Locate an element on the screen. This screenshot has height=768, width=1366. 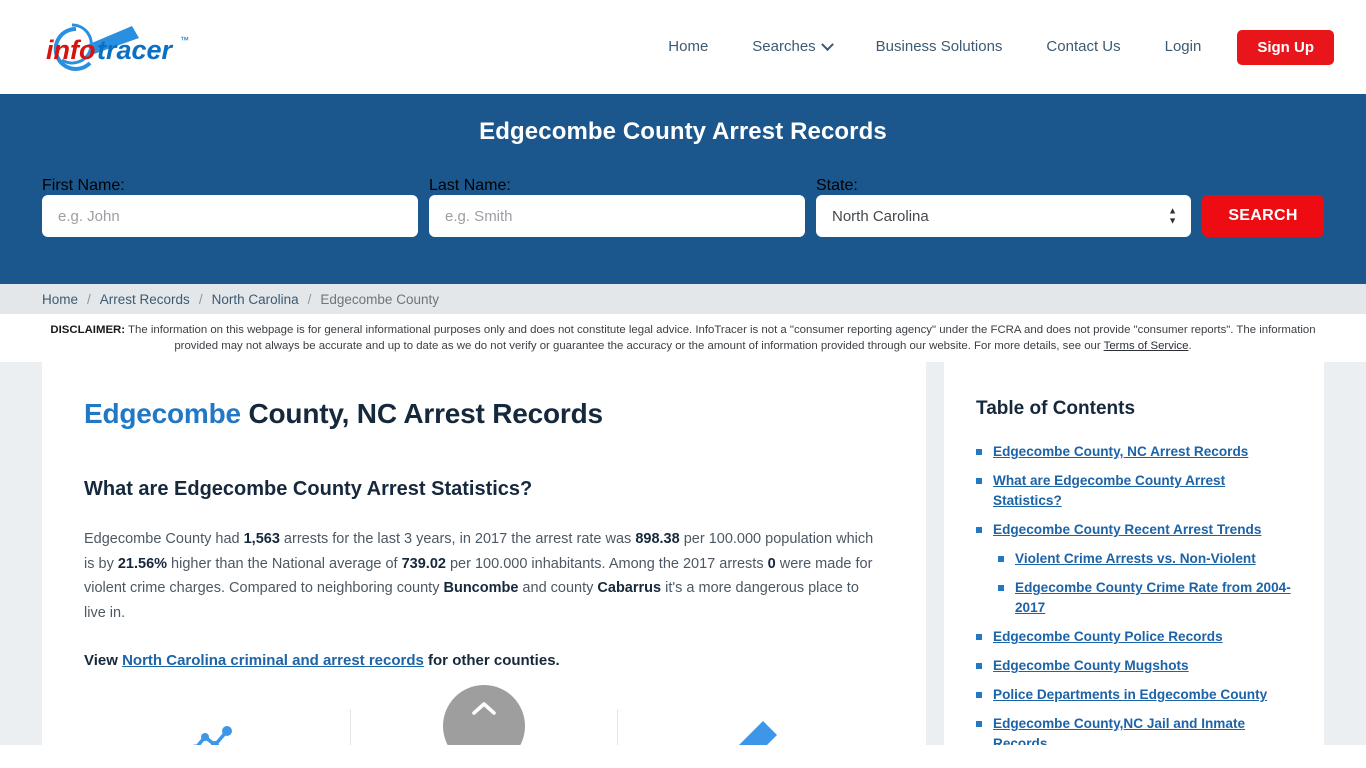
nav-label: Login is located at coordinates (1183, 46).